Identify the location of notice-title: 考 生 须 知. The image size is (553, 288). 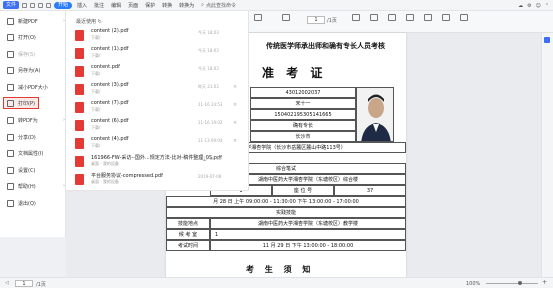
(280, 269).